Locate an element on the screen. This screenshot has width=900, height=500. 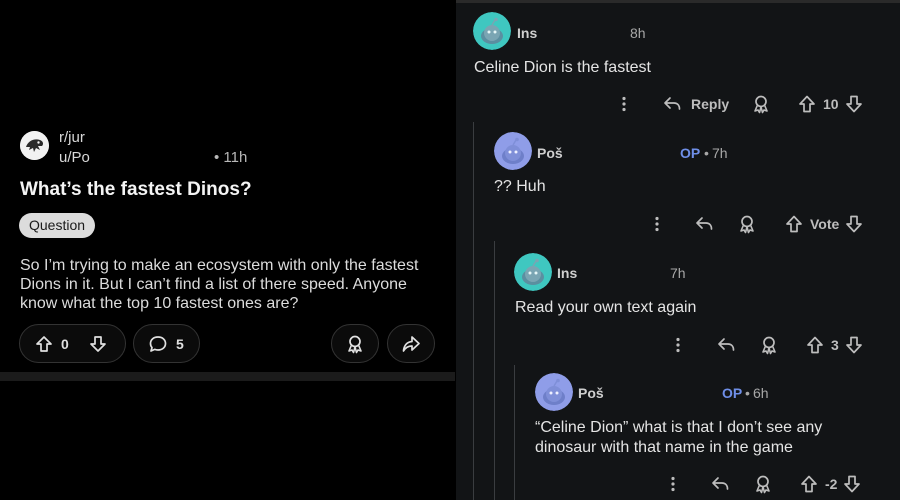
comment-vote-bar: 10 is located at coordinates (830, 104).